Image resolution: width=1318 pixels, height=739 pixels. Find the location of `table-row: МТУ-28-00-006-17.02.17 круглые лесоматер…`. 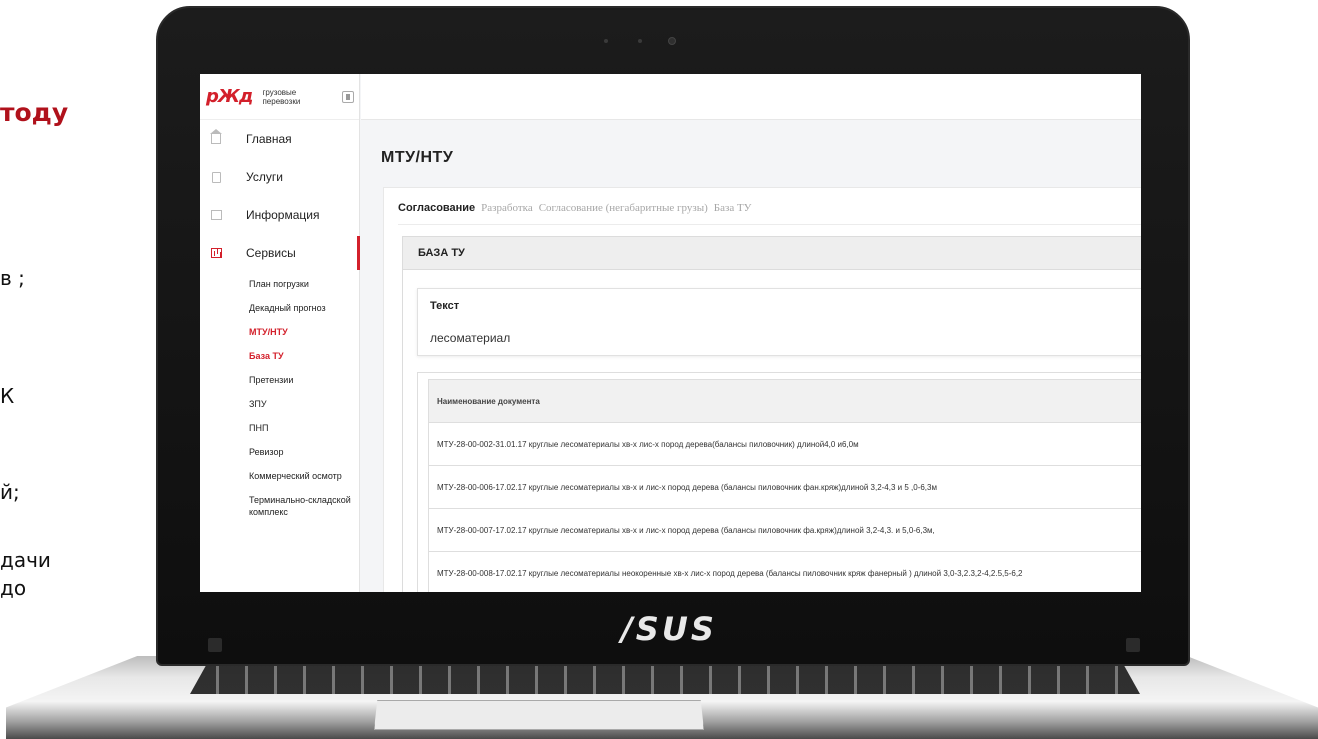

table-row: МТУ-28-00-006-17.02.17 круглые лесоматер… is located at coordinates (785, 487).